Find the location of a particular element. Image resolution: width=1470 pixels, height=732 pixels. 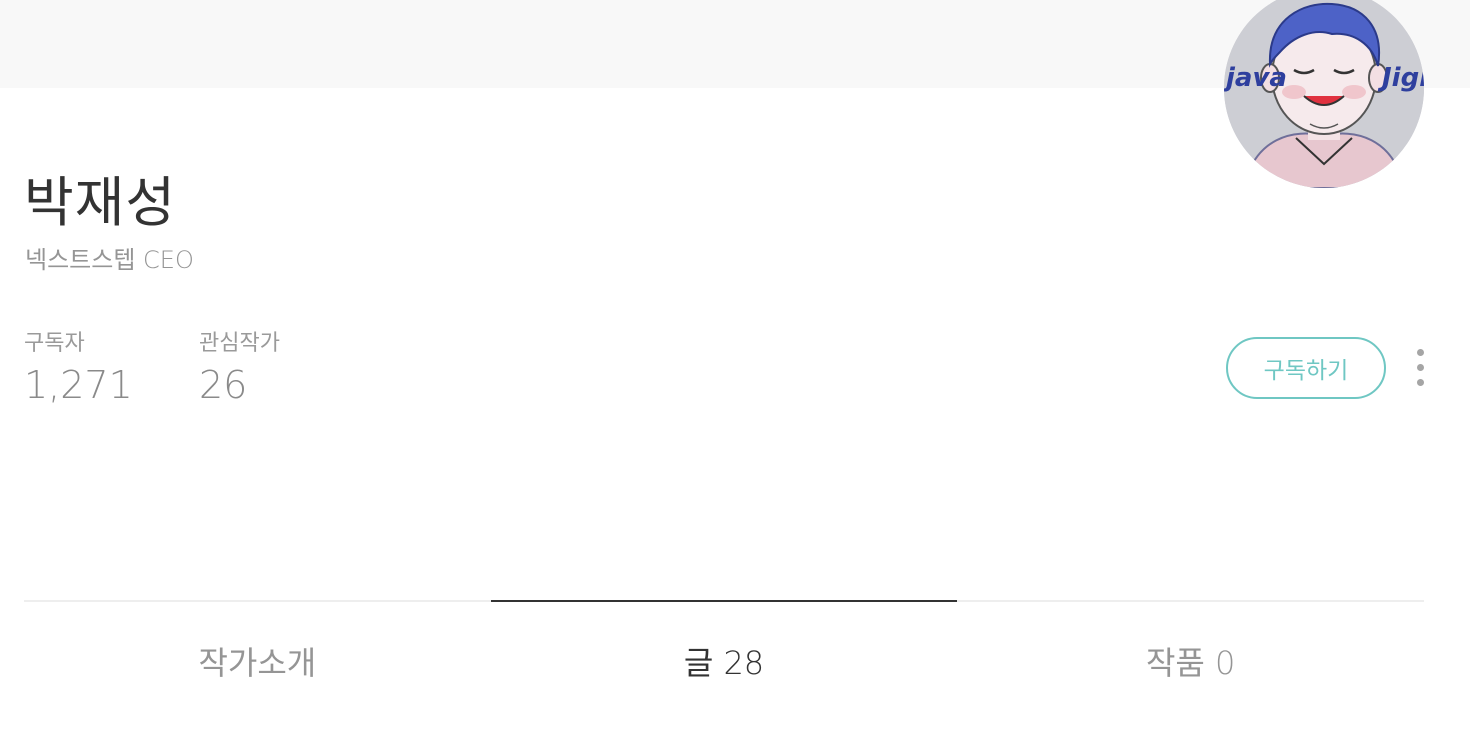

subscriber-stat: 구독자 1,271 is located at coordinates (78, 366).